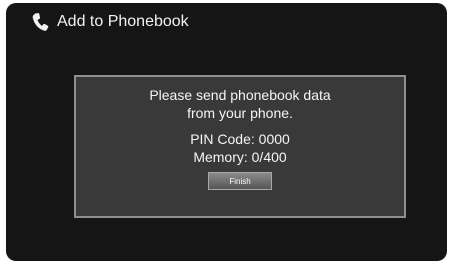  What do you see at coordinates (240, 181) in the screenshot?
I see `finish-button: Finish` at bounding box center [240, 181].